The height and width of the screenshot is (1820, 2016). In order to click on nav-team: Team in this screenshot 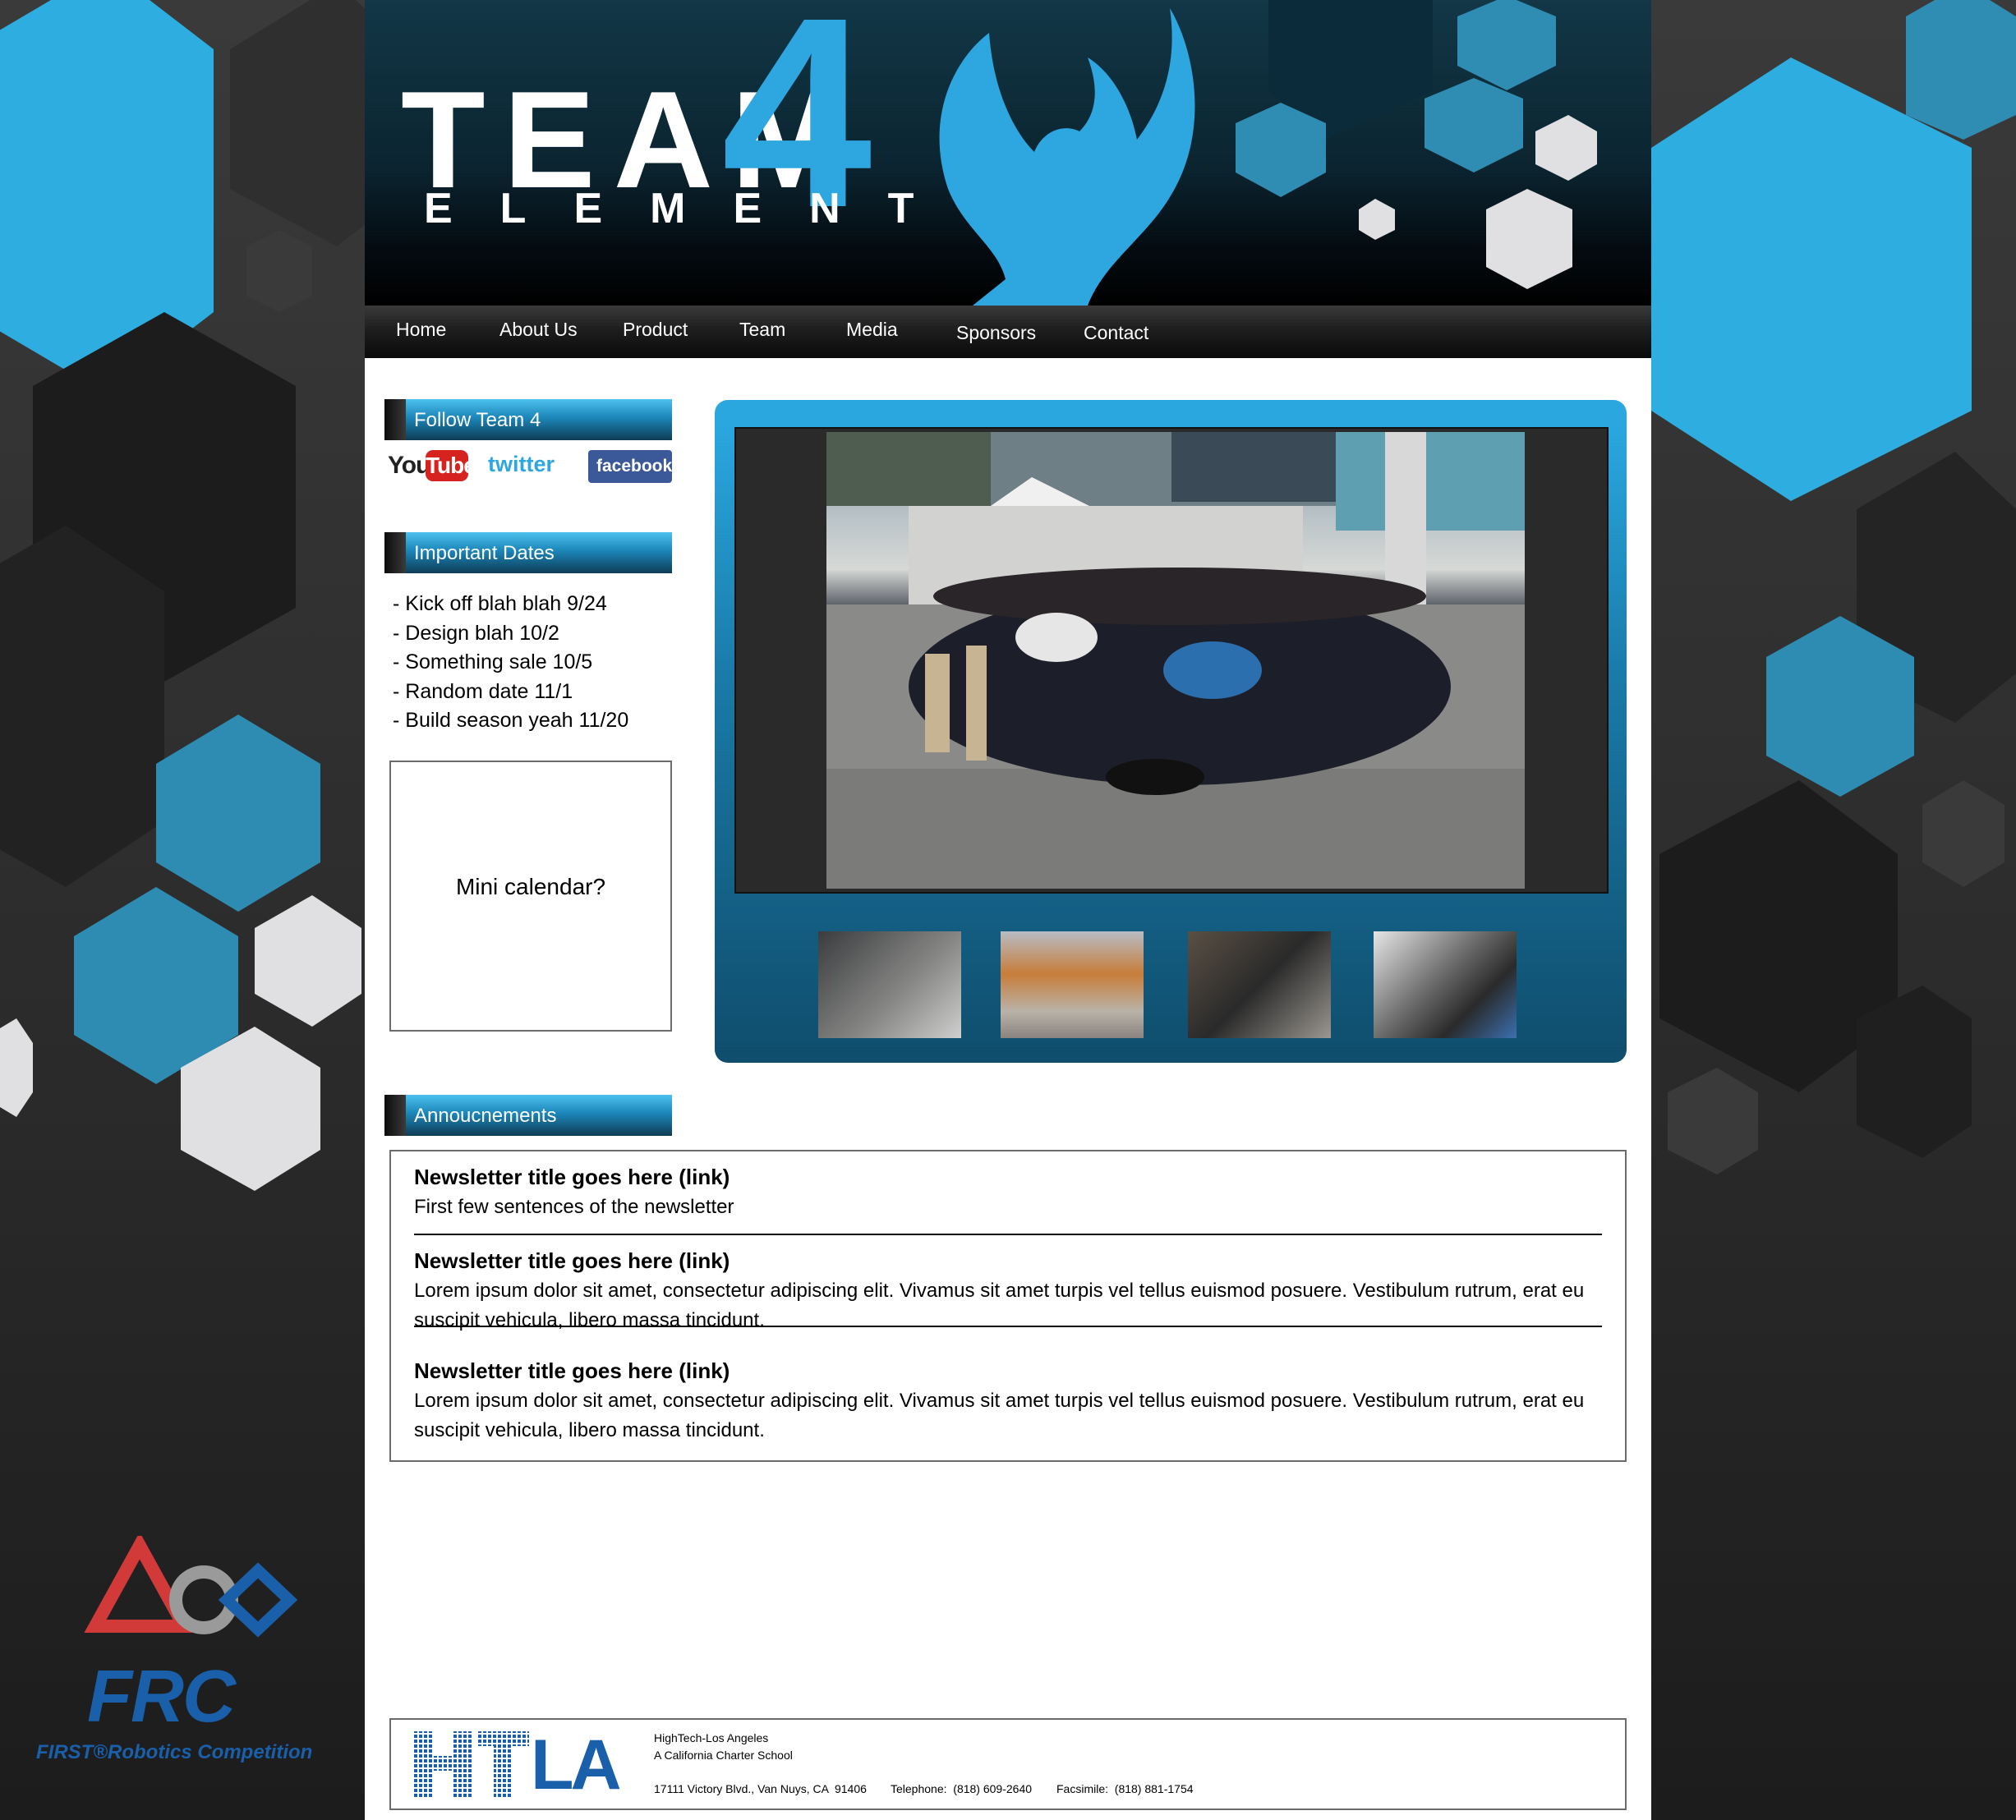, I will do `click(762, 330)`.